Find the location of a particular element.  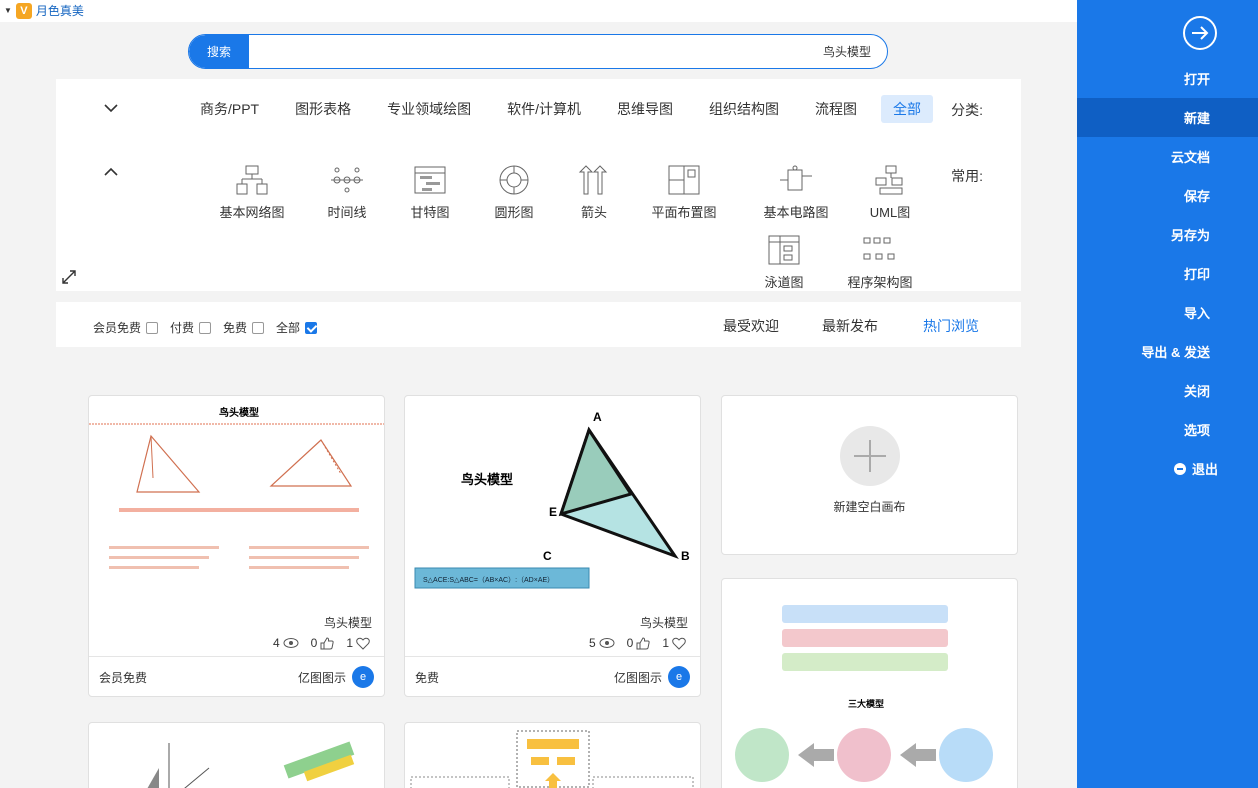

author-name: 亿图图示 is located at coordinates (321, 677).